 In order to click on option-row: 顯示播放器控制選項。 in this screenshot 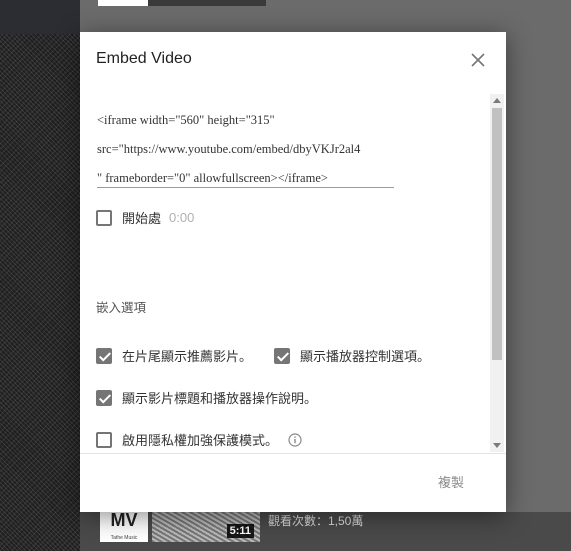, I will do `click(352, 355)`.